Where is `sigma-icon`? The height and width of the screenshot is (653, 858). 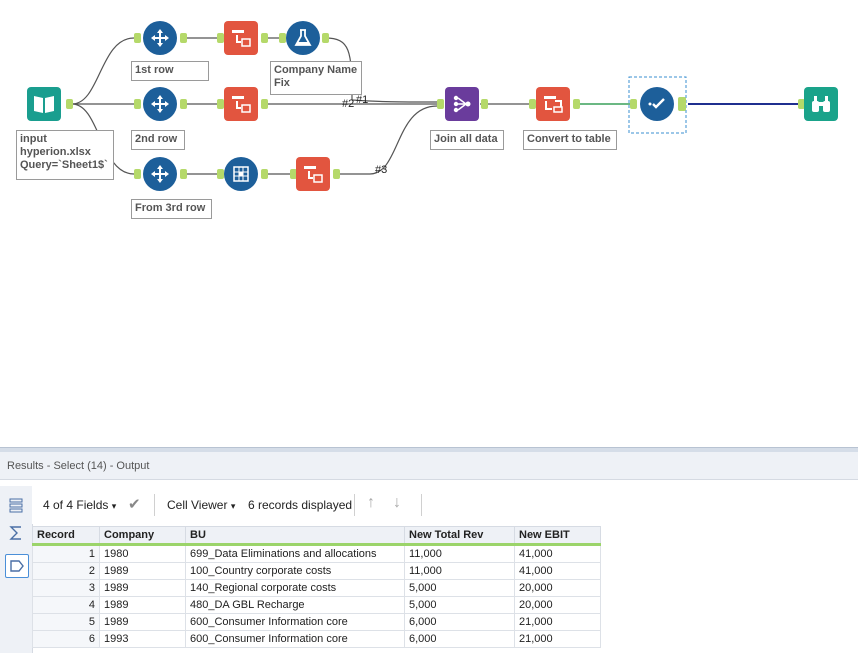
sigma-icon is located at coordinates (15, 533).